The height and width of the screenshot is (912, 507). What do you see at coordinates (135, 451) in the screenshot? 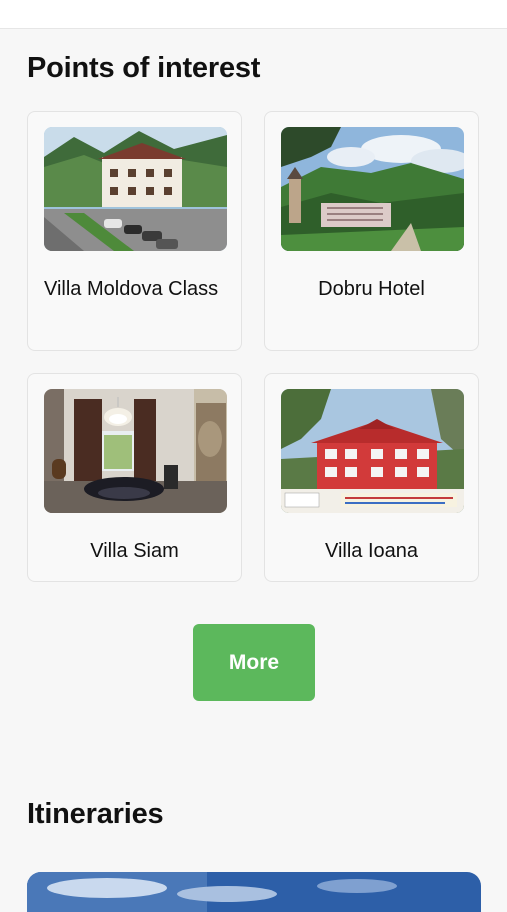
I see `villa-siam-photo` at bounding box center [135, 451].